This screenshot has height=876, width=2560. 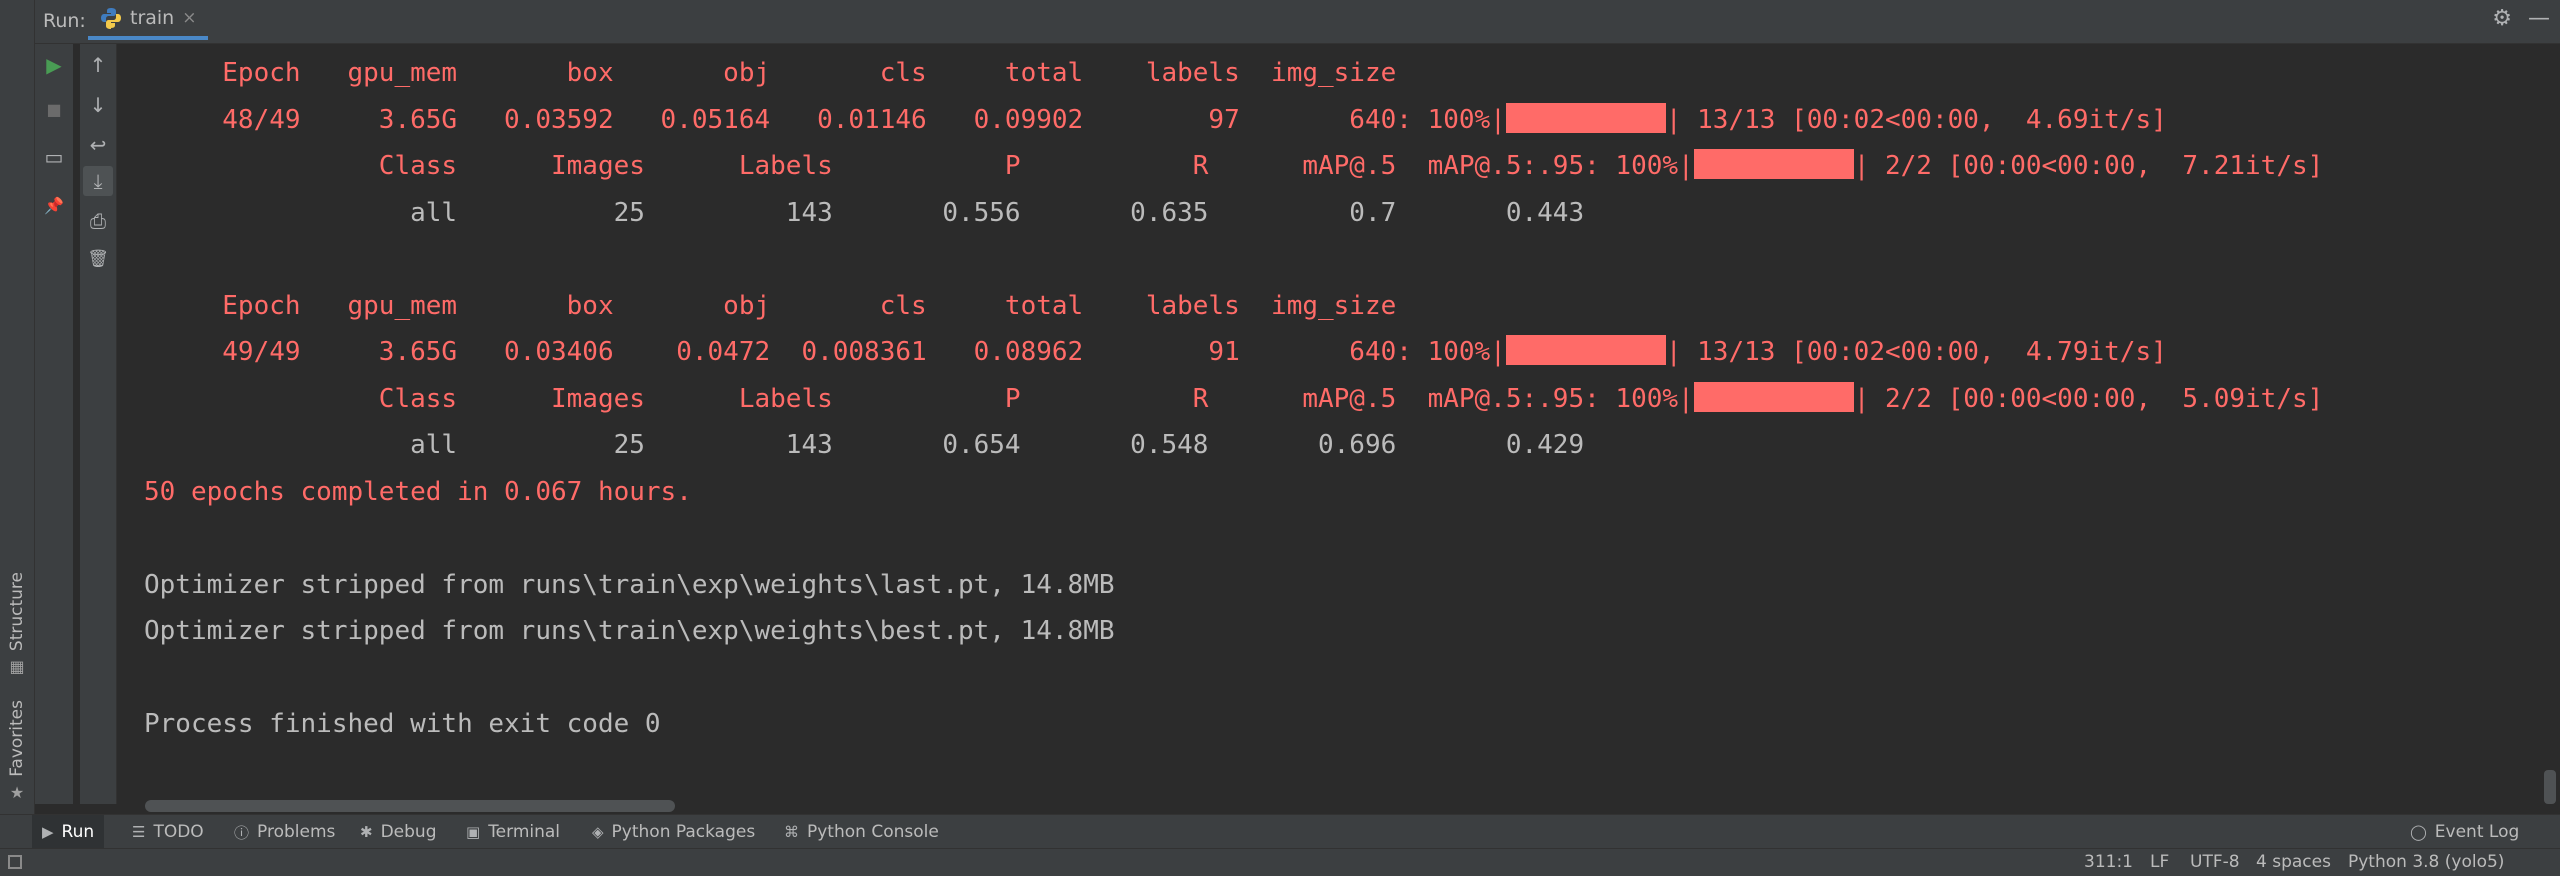 I want to click on favorites-tab: Favorites ★, so click(x=17, y=751).